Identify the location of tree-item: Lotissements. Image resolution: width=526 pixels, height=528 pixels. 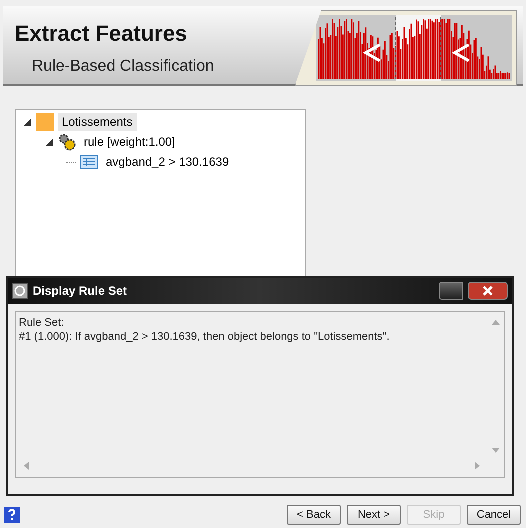
(97, 122).